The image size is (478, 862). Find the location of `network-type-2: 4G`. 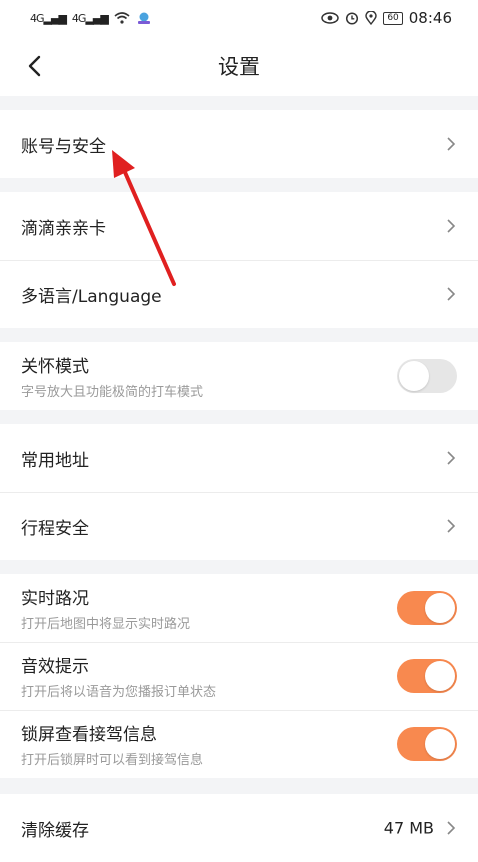

network-type-2: 4G is located at coordinates (78, 18).